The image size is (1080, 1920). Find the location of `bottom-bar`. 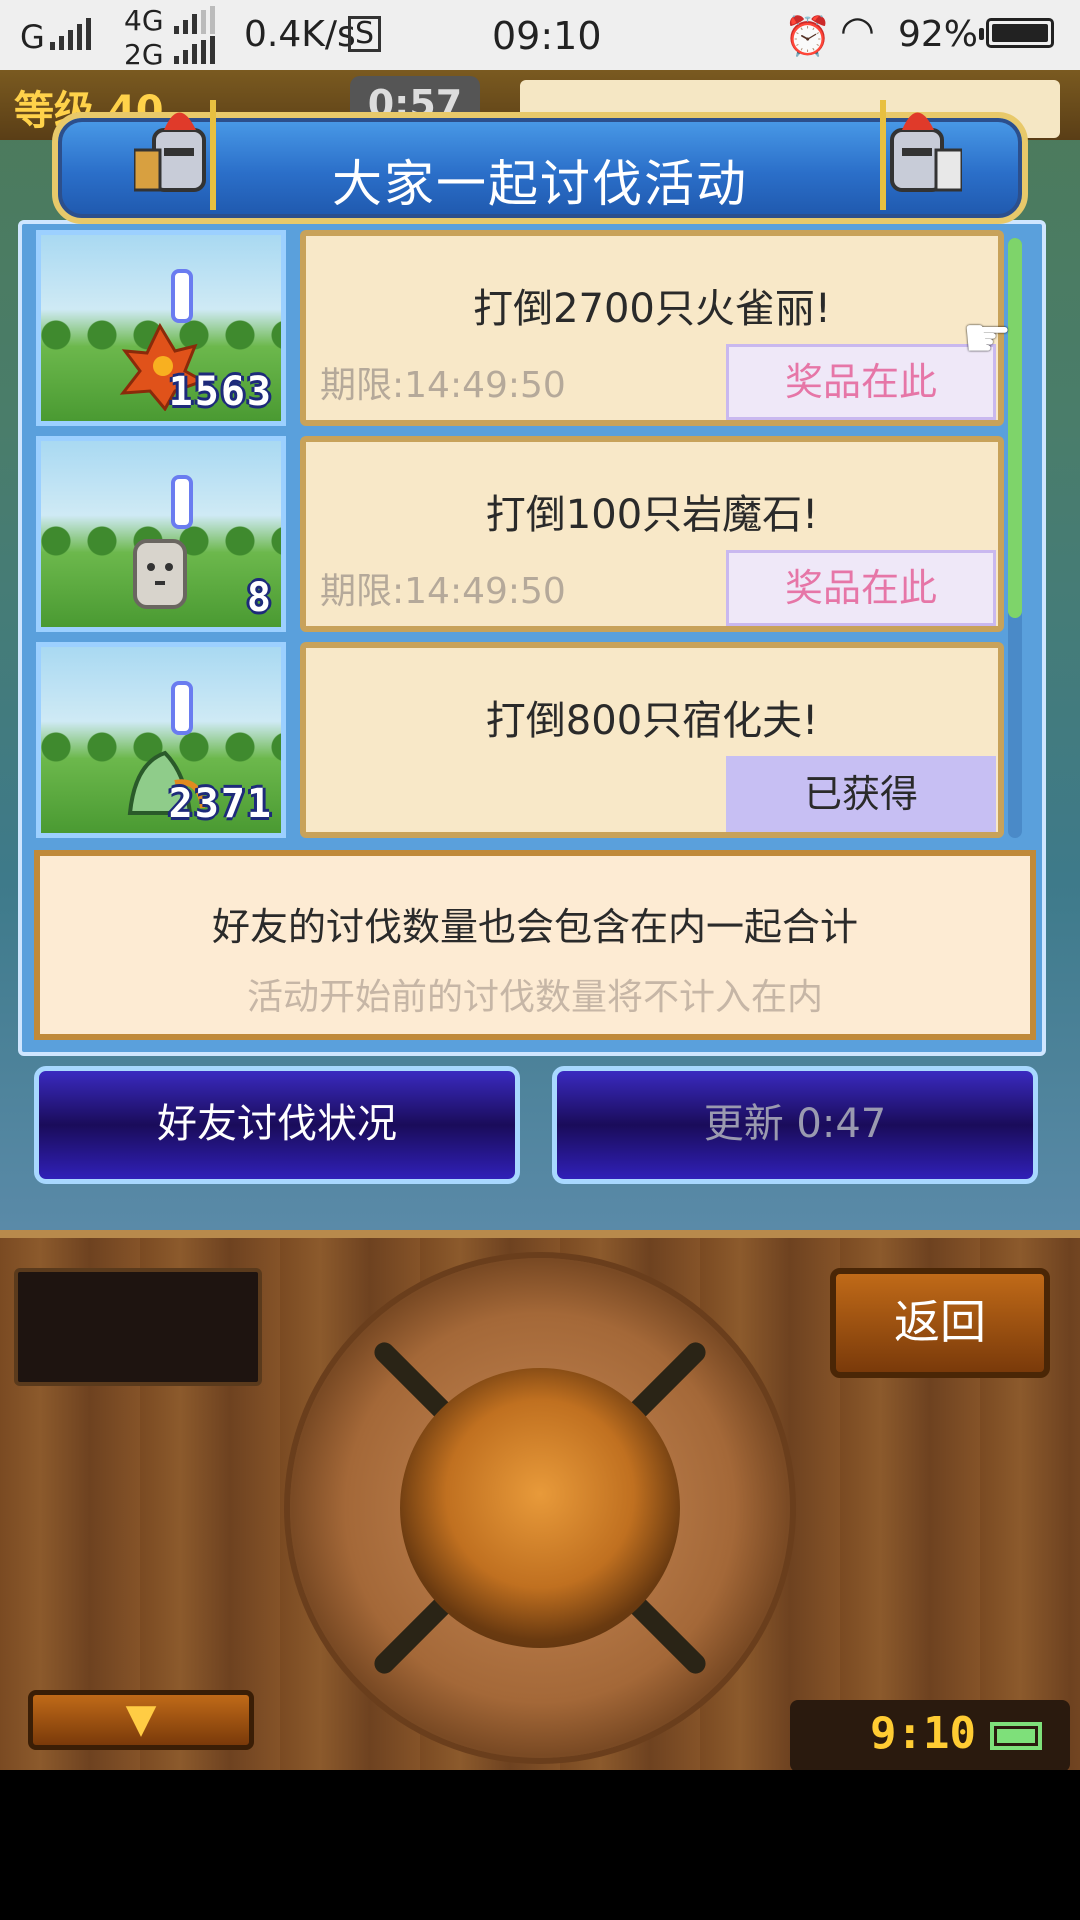

bottom-bar is located at coordinates (540, 1845).